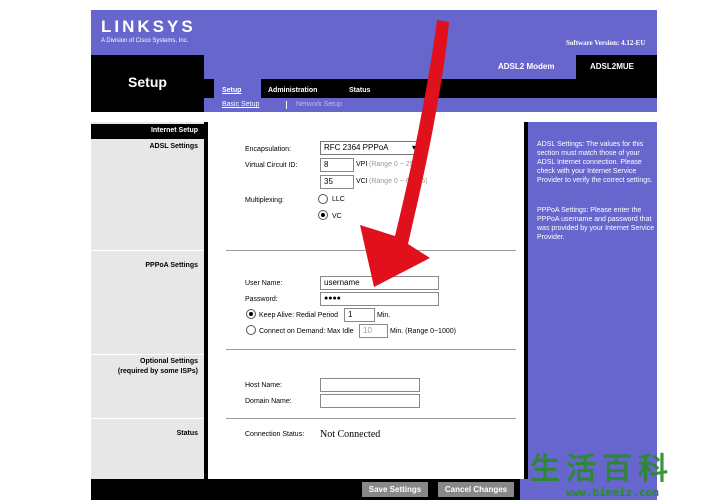  What do you see at coordinates (251, 330) in the screenshot?
I see `connect-on-demand-radio` at bounding box center [251, 330].